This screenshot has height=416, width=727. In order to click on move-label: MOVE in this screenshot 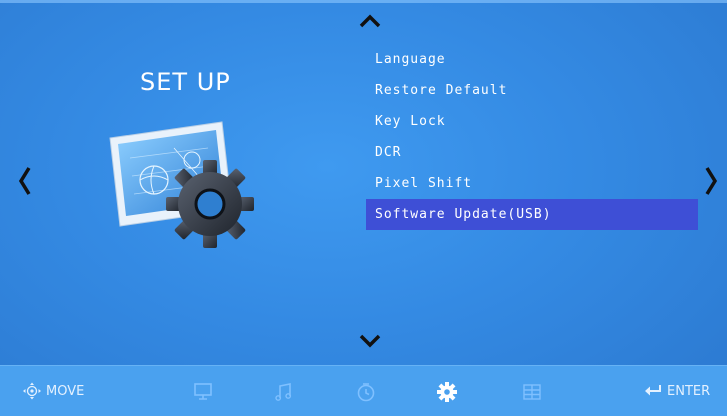, I will do `click(65, 391)`.